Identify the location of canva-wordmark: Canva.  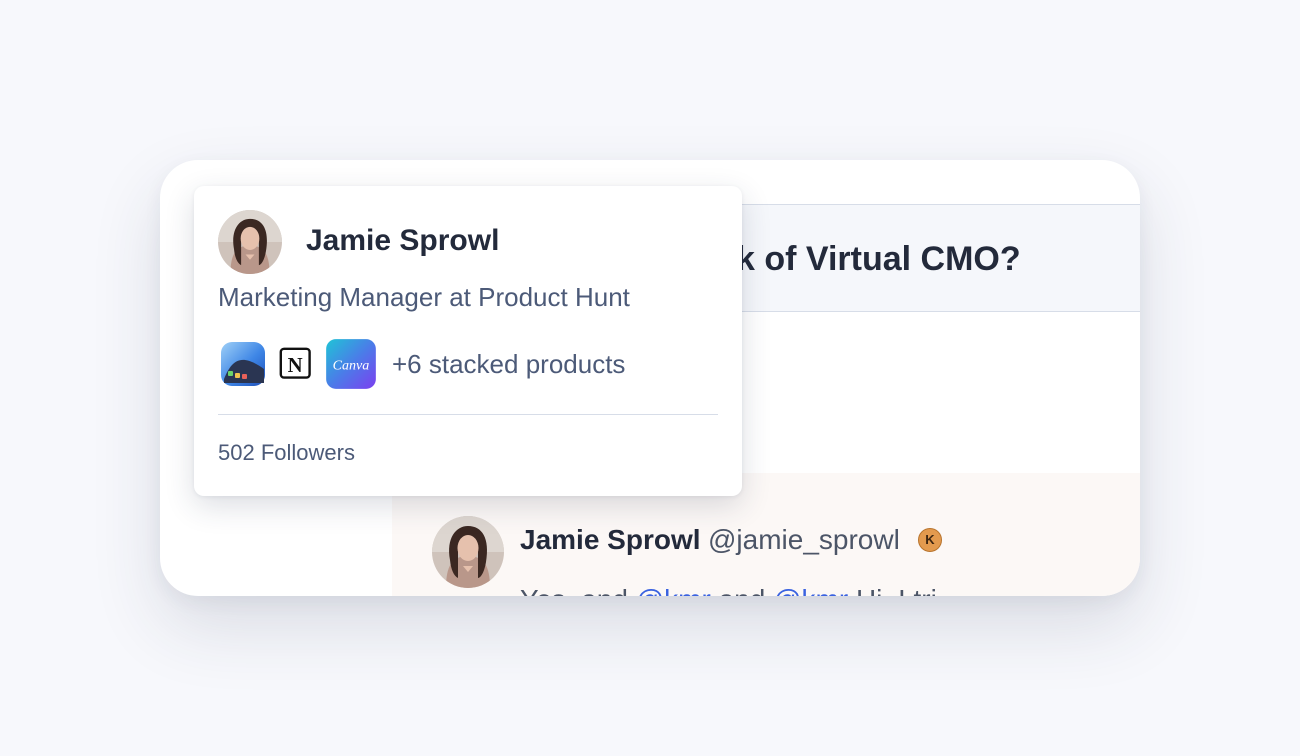
(351, 365).